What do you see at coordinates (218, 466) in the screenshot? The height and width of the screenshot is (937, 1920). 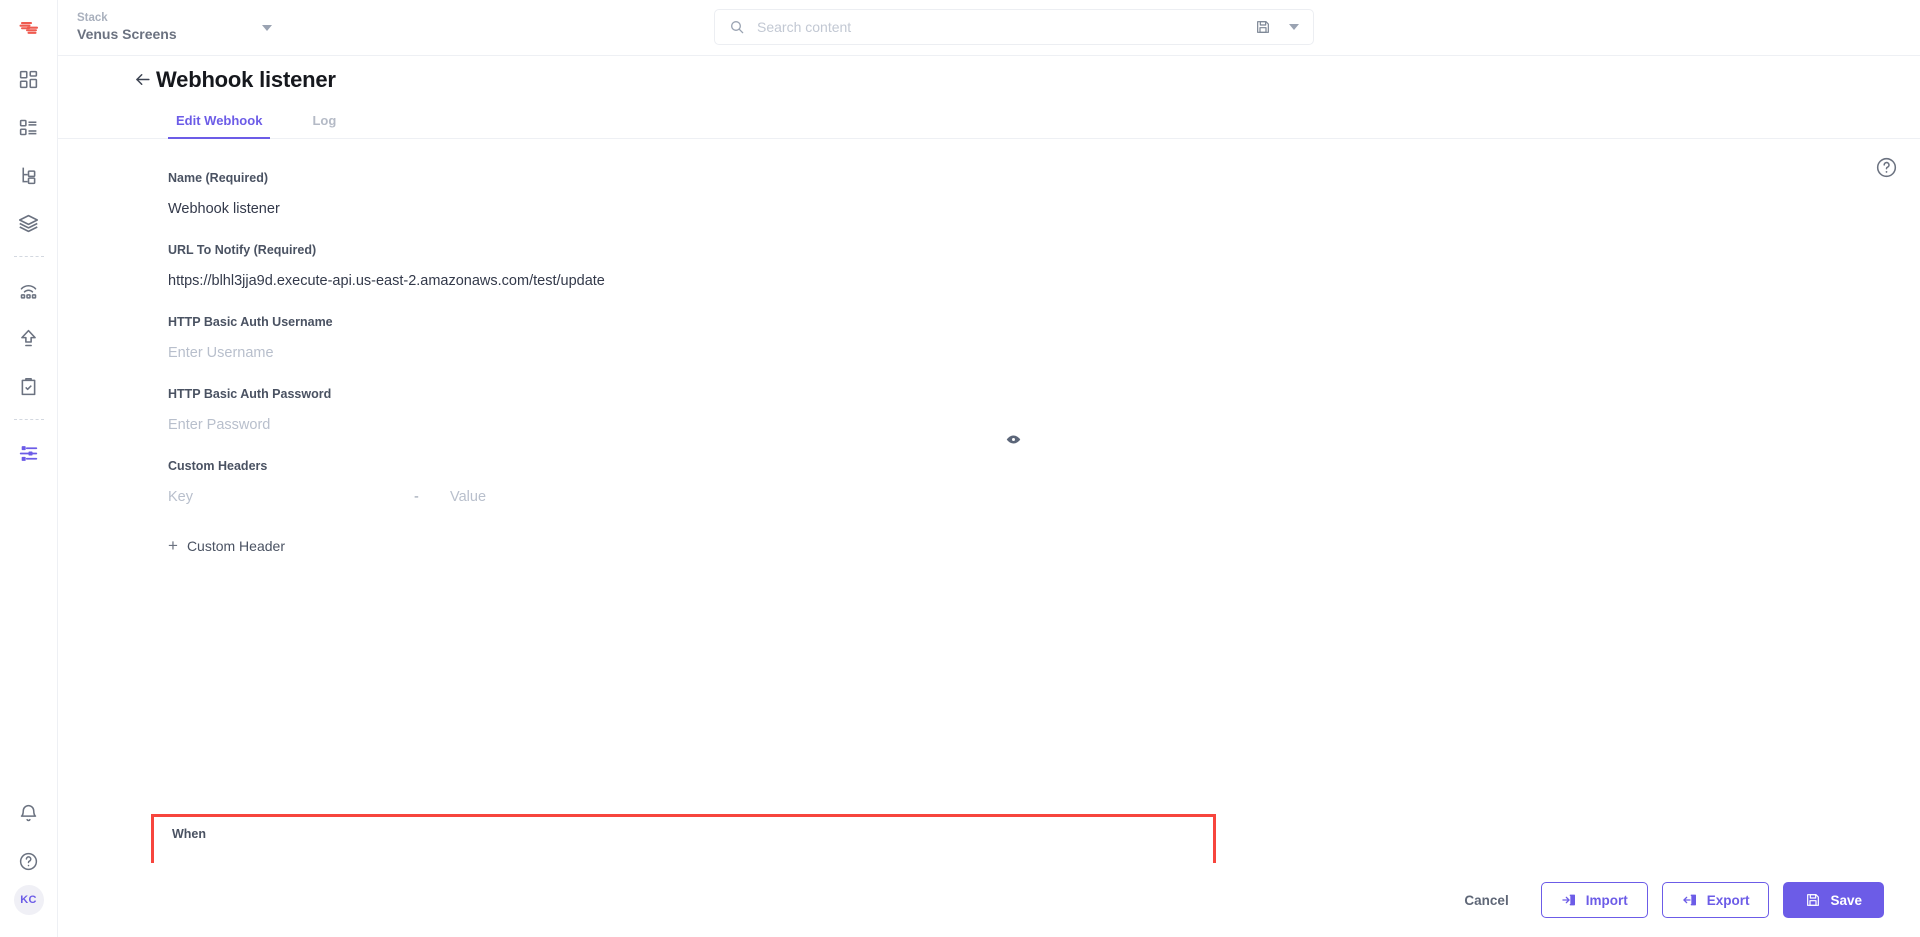 I see `field-label-custom-headers: Custom Headers` at bounding box center [218, 466].